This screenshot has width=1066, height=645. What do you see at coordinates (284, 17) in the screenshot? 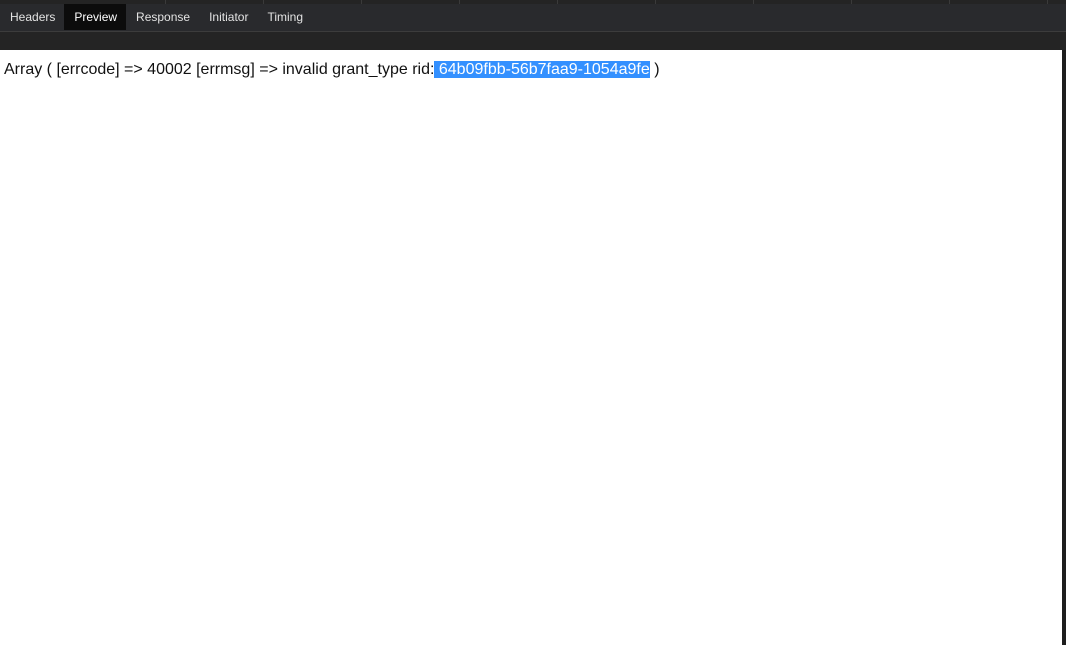
I see `tab-timing: Timing` at bounding box center [284, 17].